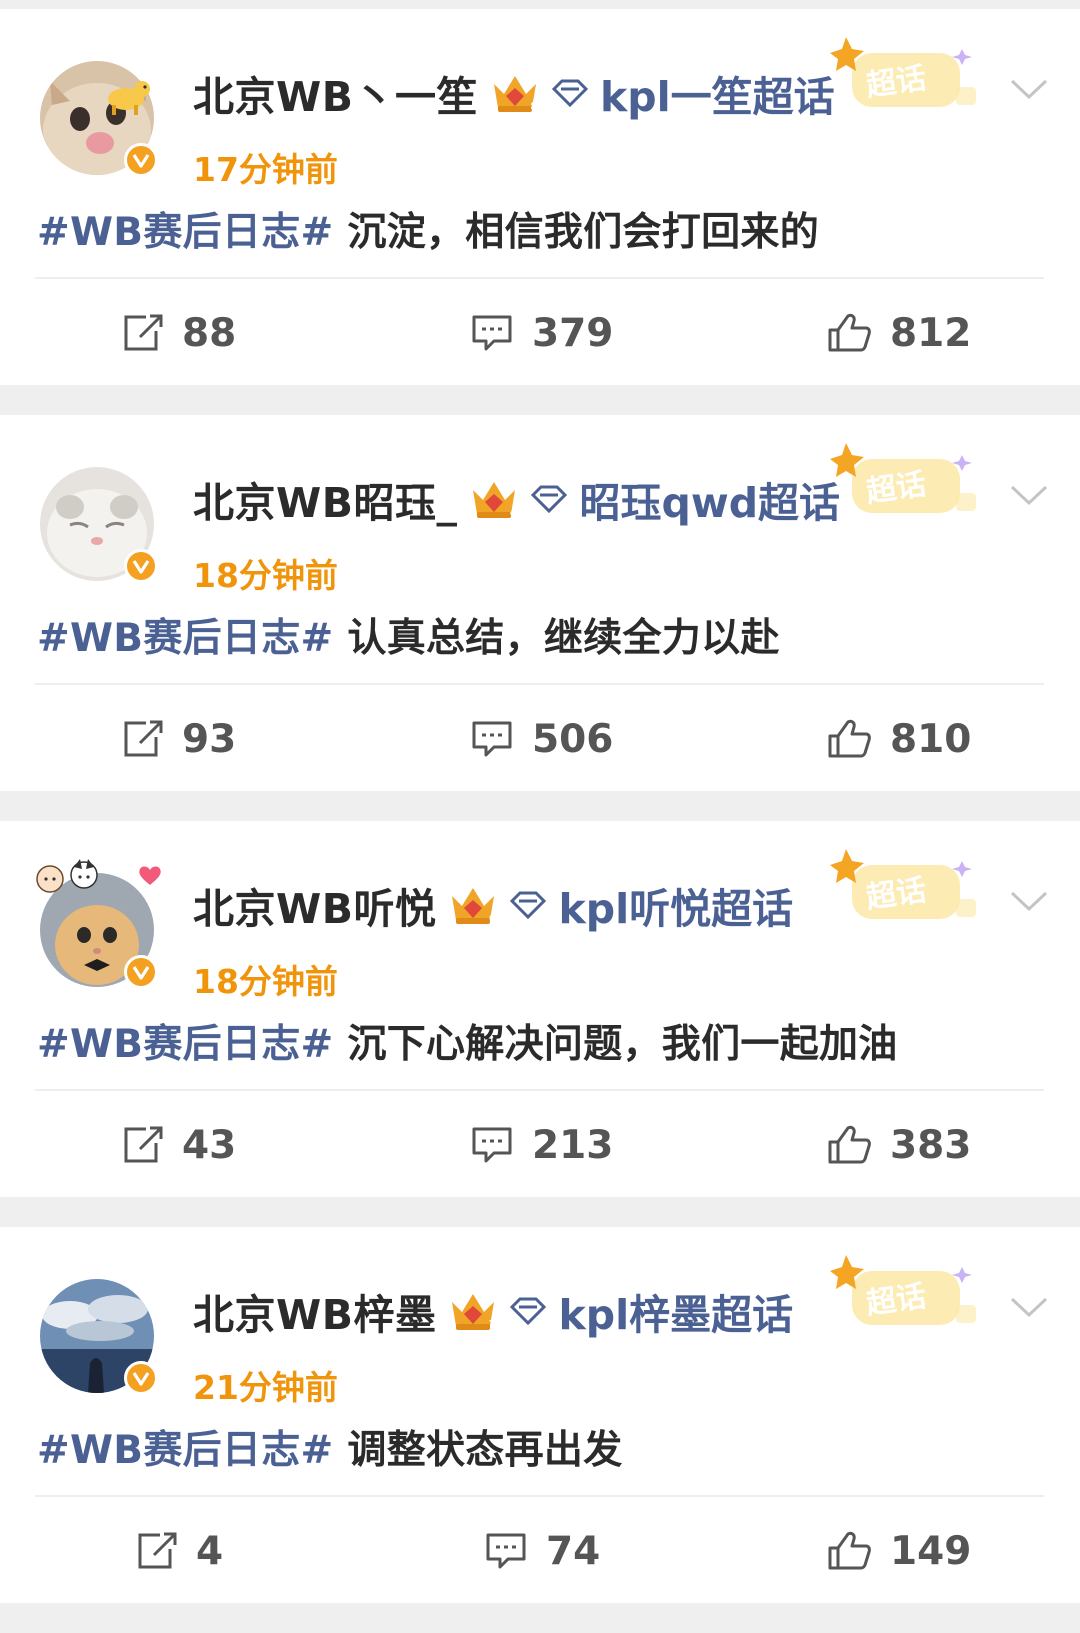  I want to click on action-bar: 88 379 812, so click(540, 333).